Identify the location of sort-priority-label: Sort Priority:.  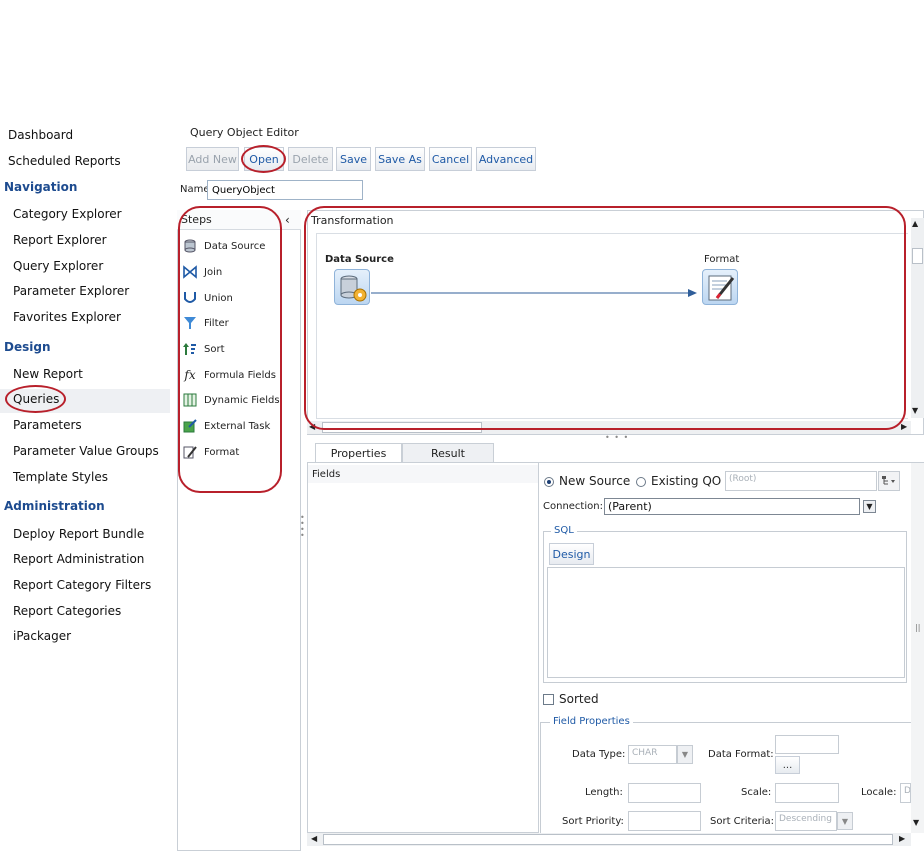
(593, 821).